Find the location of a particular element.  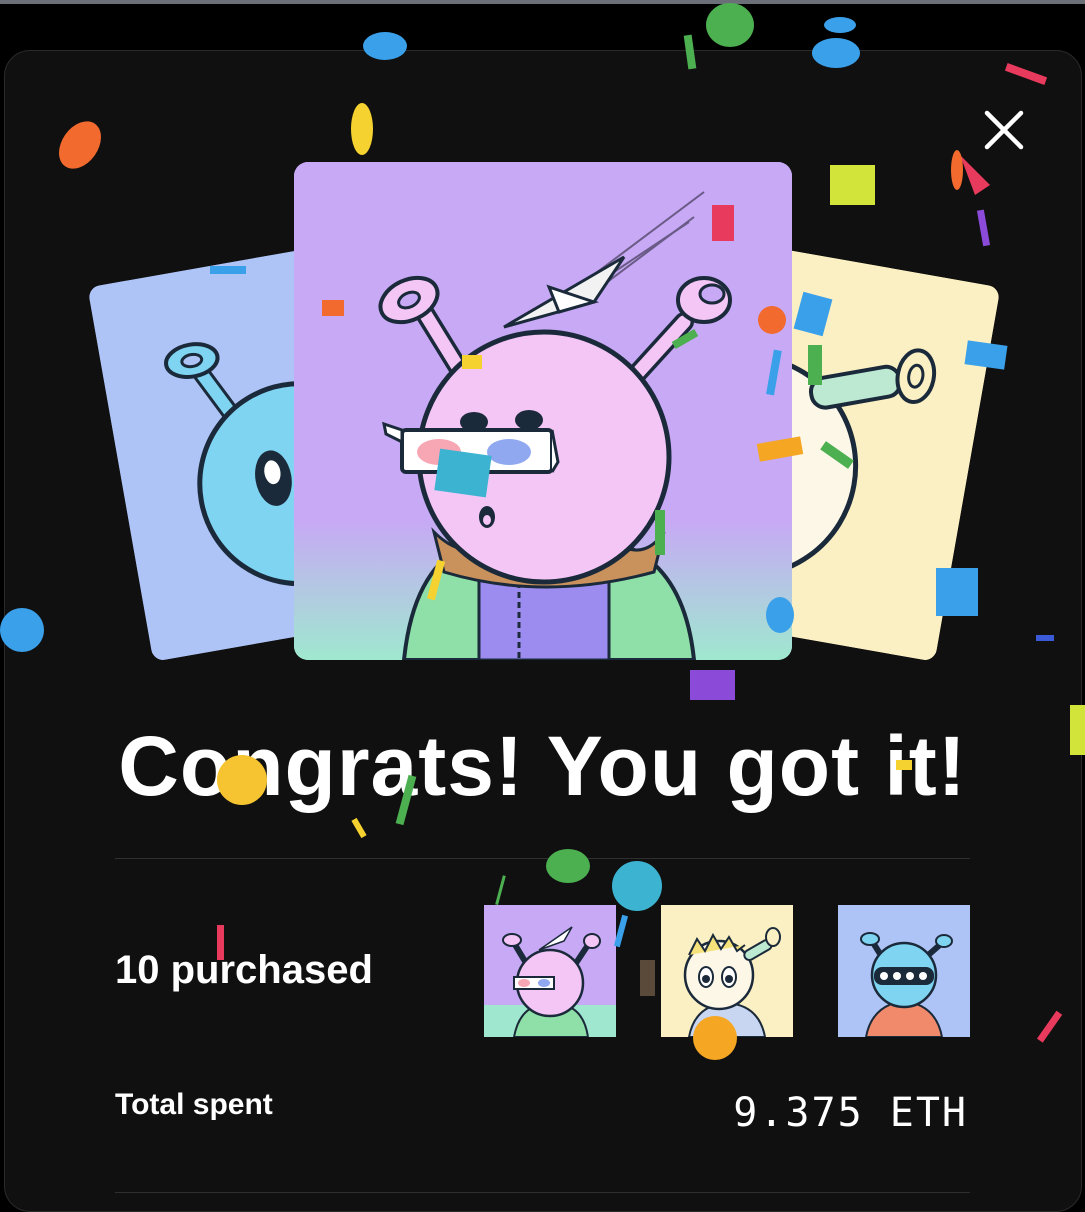

divider-top is located at coordinates (542, 858).